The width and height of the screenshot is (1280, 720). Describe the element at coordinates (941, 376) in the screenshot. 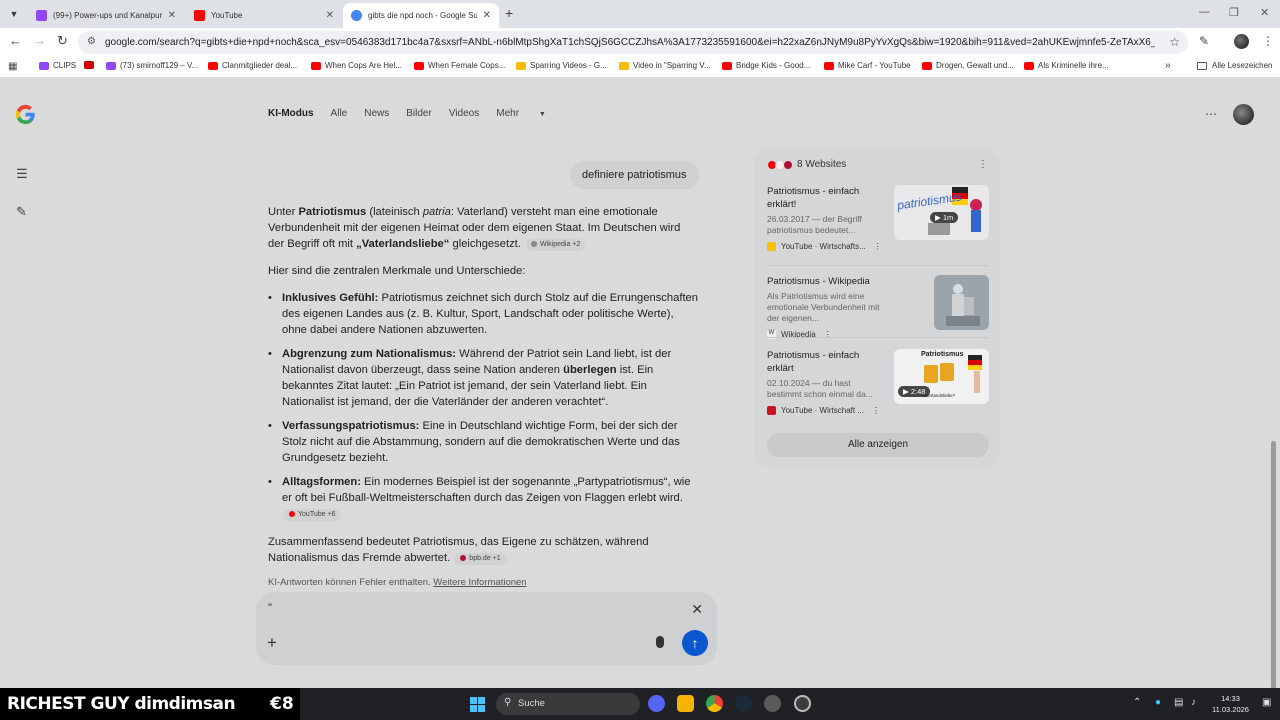

I see `video-thumbnail: Patriotismus Vaterlandsliebe? ▶ 2:48` at that location.